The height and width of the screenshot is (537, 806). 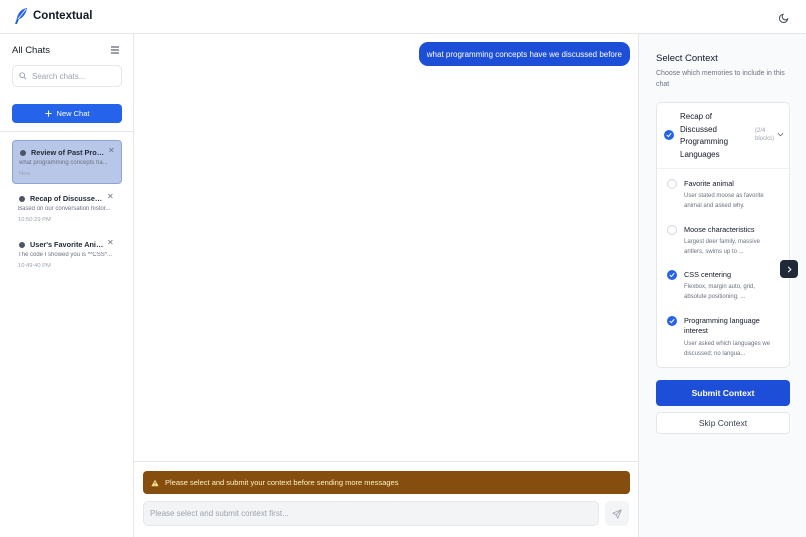 What do you see at coordinates (25, 174) in the screenshot?
I see `chat-time: Now` at bounding box center [25, 174].